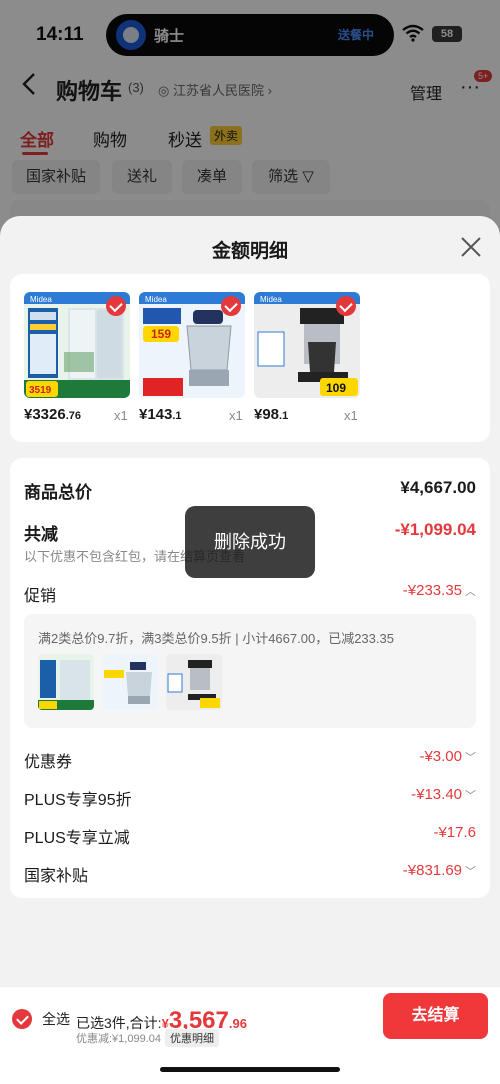 The height and width of the screenshot is (1084, 500). I want to click on price-main: ¥3326, so click(45, 414).